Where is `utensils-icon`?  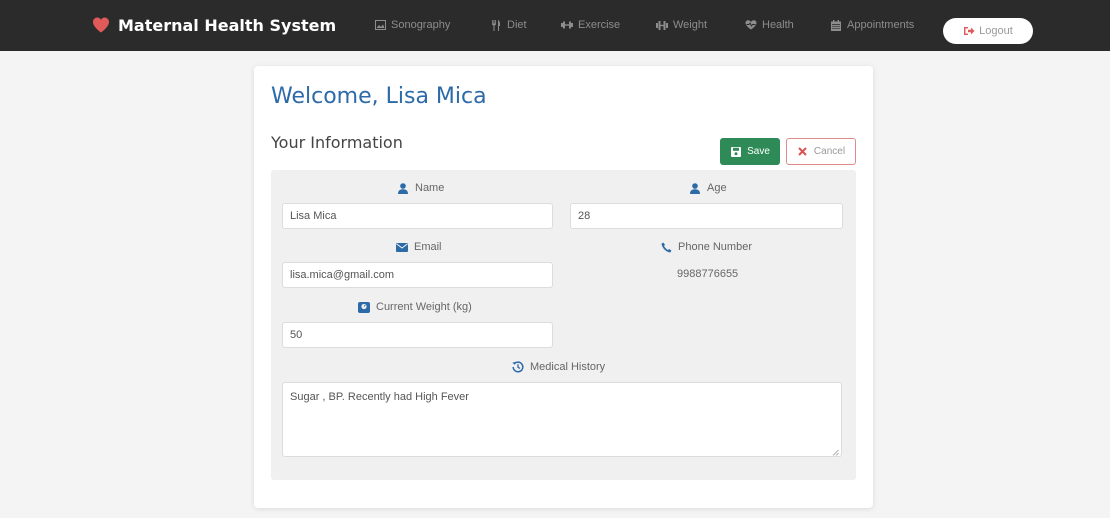
utensils-icon is located at coordinates (496, 25).